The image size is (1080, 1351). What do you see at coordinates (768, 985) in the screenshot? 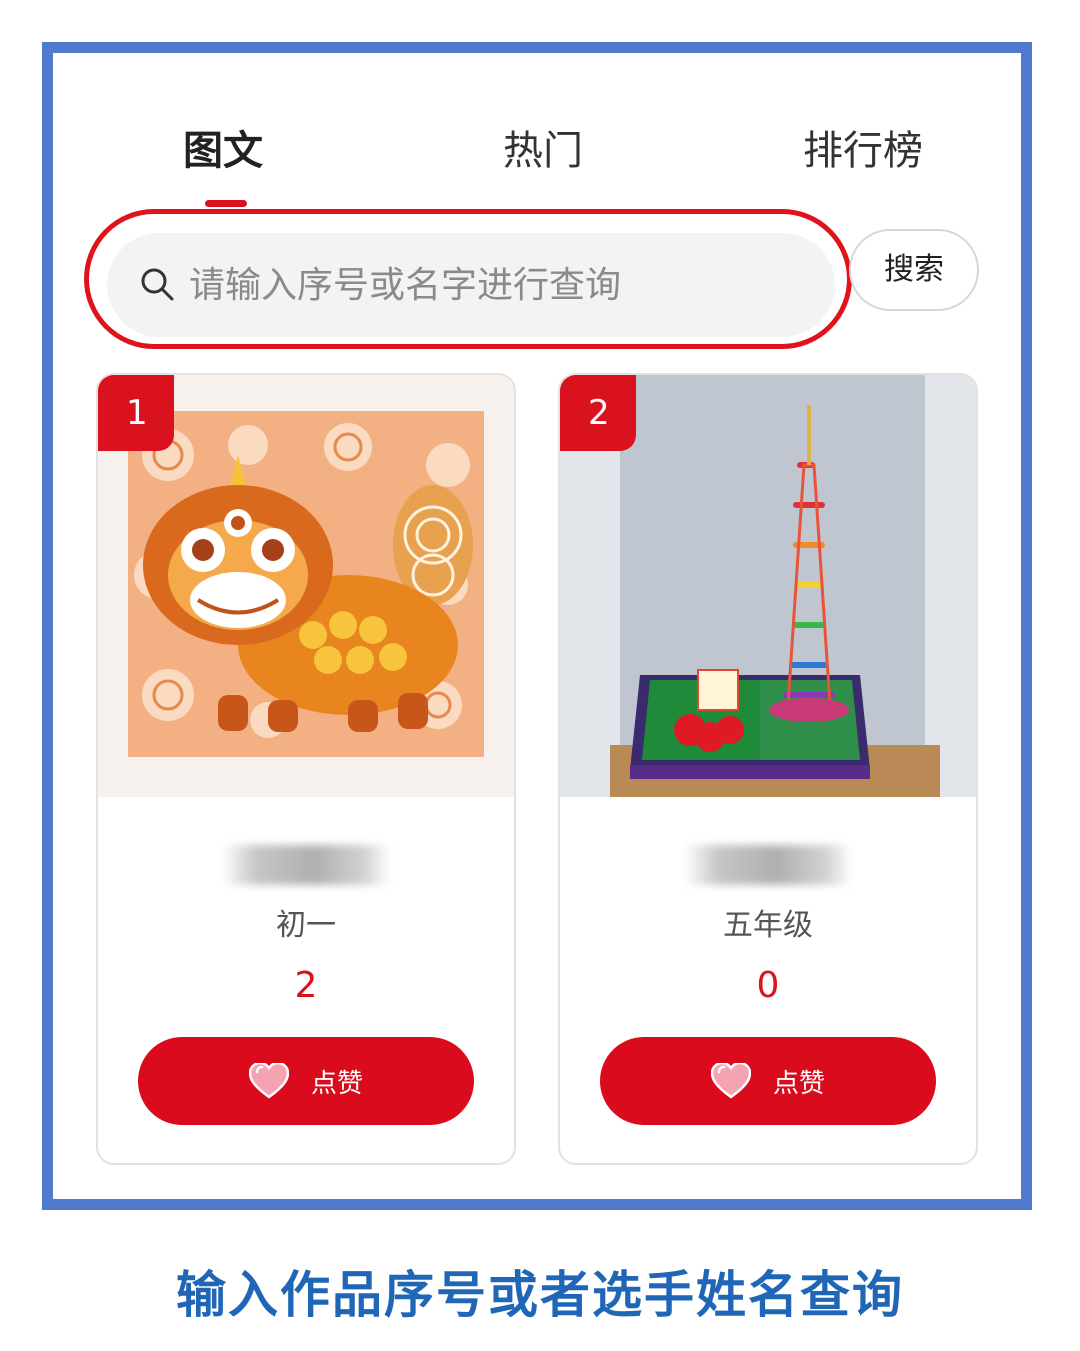
I see `entry-vote-count: 0` at bounding box center [768, 985].